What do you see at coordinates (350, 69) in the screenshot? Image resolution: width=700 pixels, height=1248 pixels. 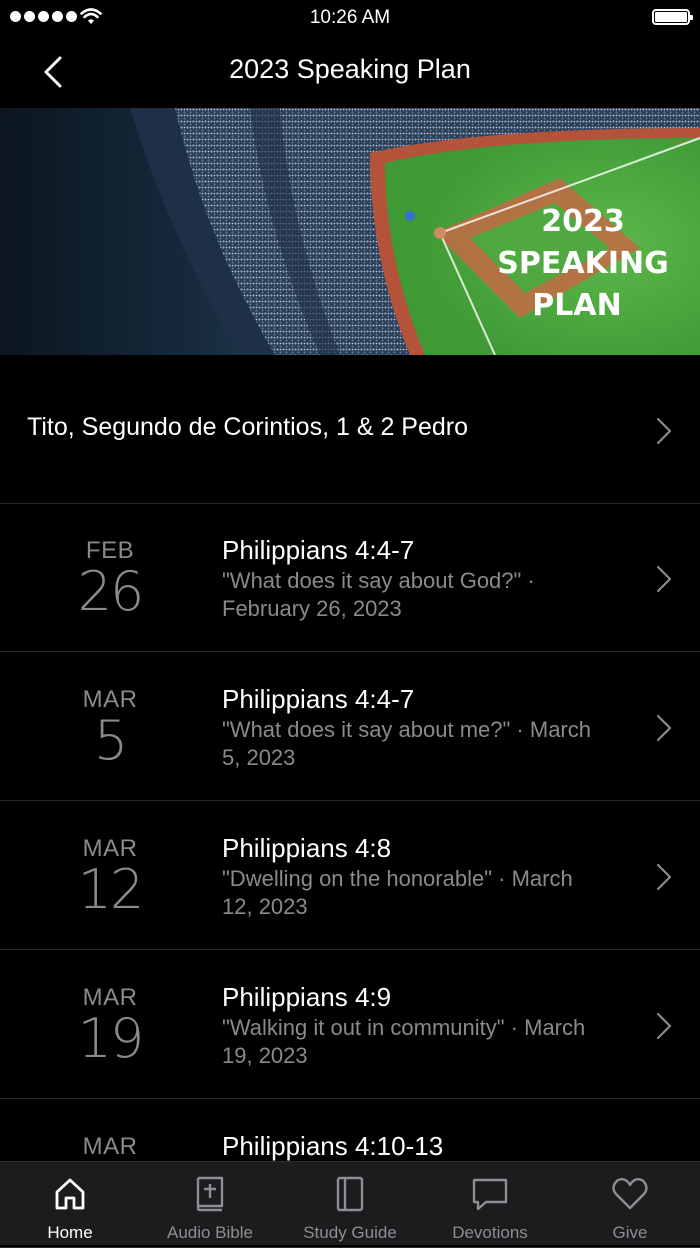 I see `page-title: 2023 Speaking Plan` at bounding box center [350, 69].